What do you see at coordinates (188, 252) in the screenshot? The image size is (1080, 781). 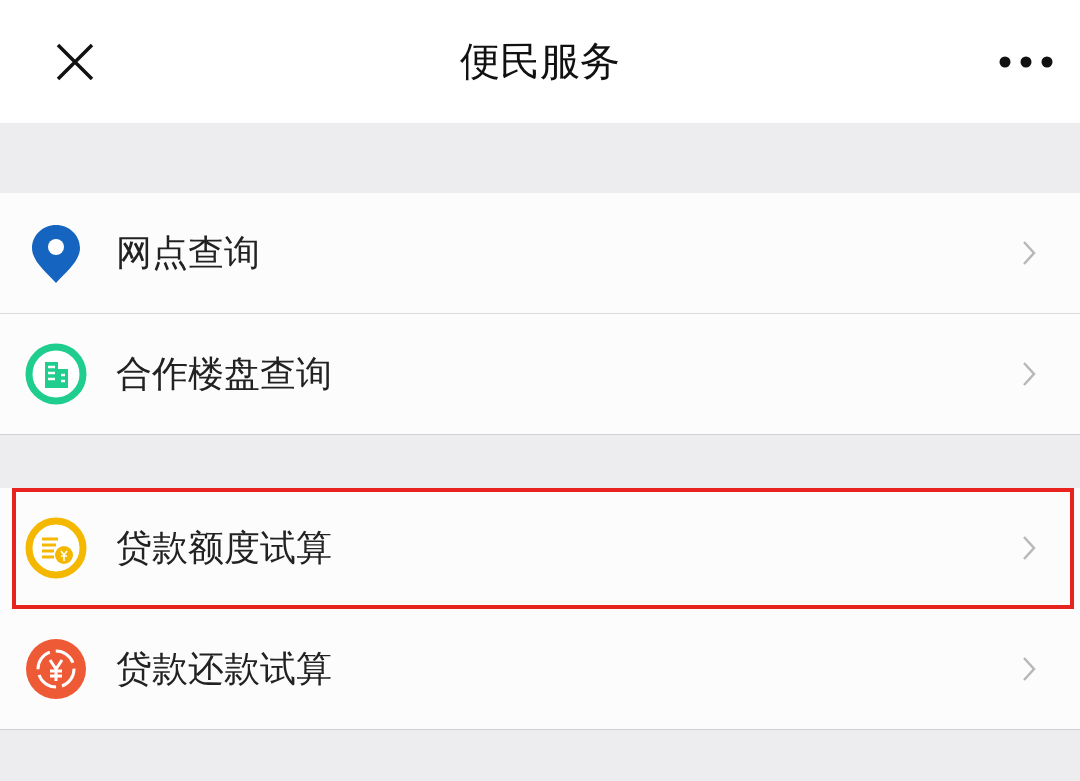 I see `menu-item-label: 网点查询` at bounding box center [188, 252].